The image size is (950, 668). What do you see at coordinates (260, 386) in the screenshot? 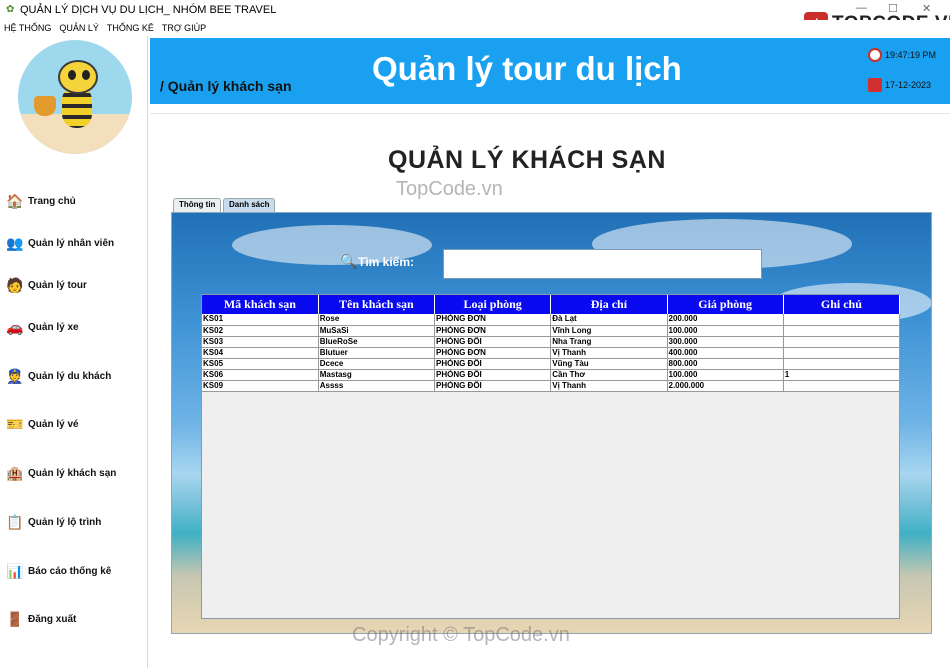
I see `cell-hotel-id: KS09` at bounding box center [260, 386].